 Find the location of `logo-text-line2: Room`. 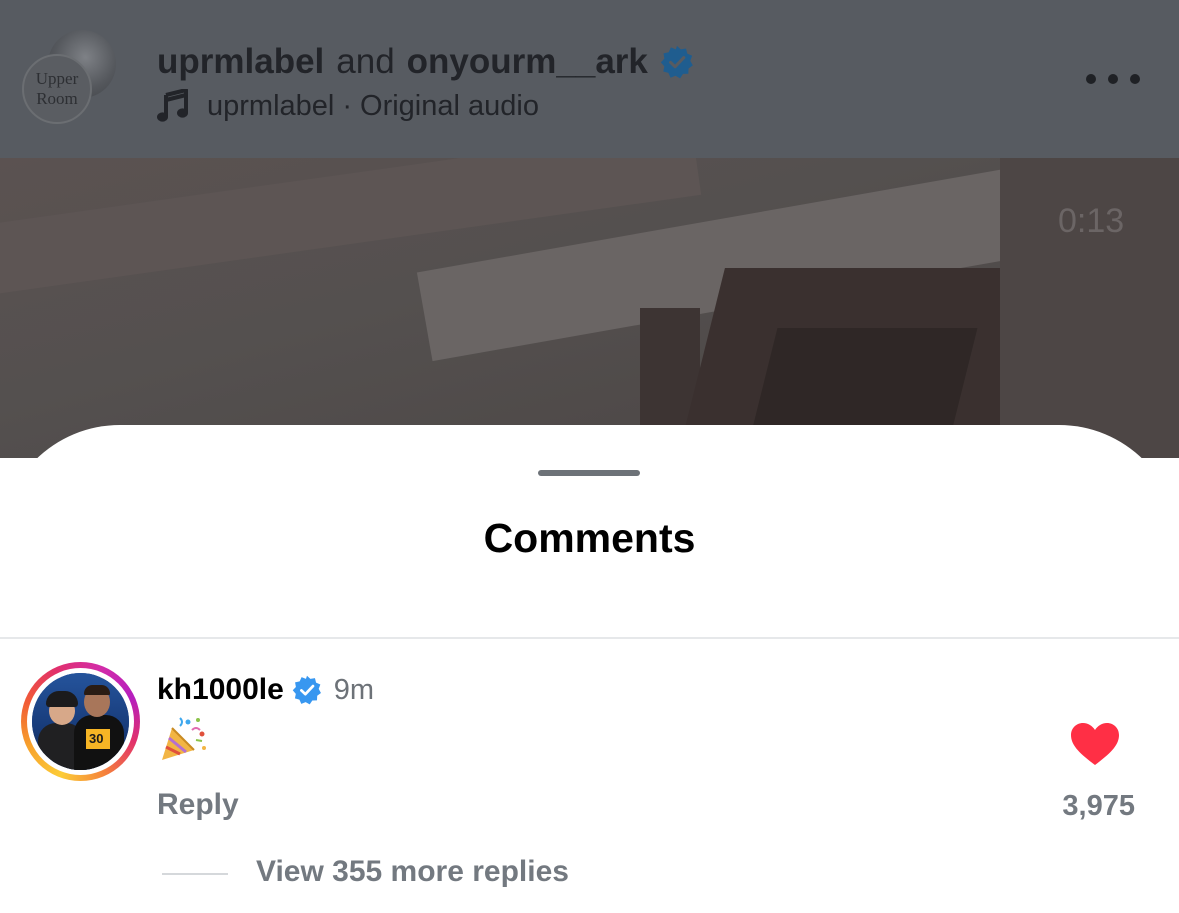

logo-text-line2: Room is located at coordinates (57, 98).